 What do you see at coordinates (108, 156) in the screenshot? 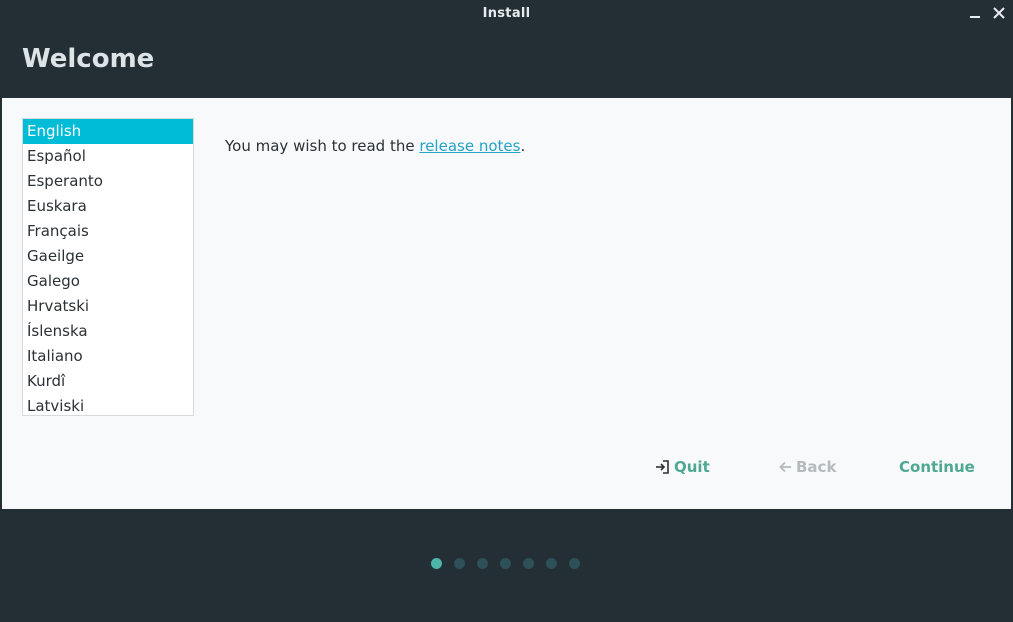
I see `language-item: Español` at bounding box center [108, 156].